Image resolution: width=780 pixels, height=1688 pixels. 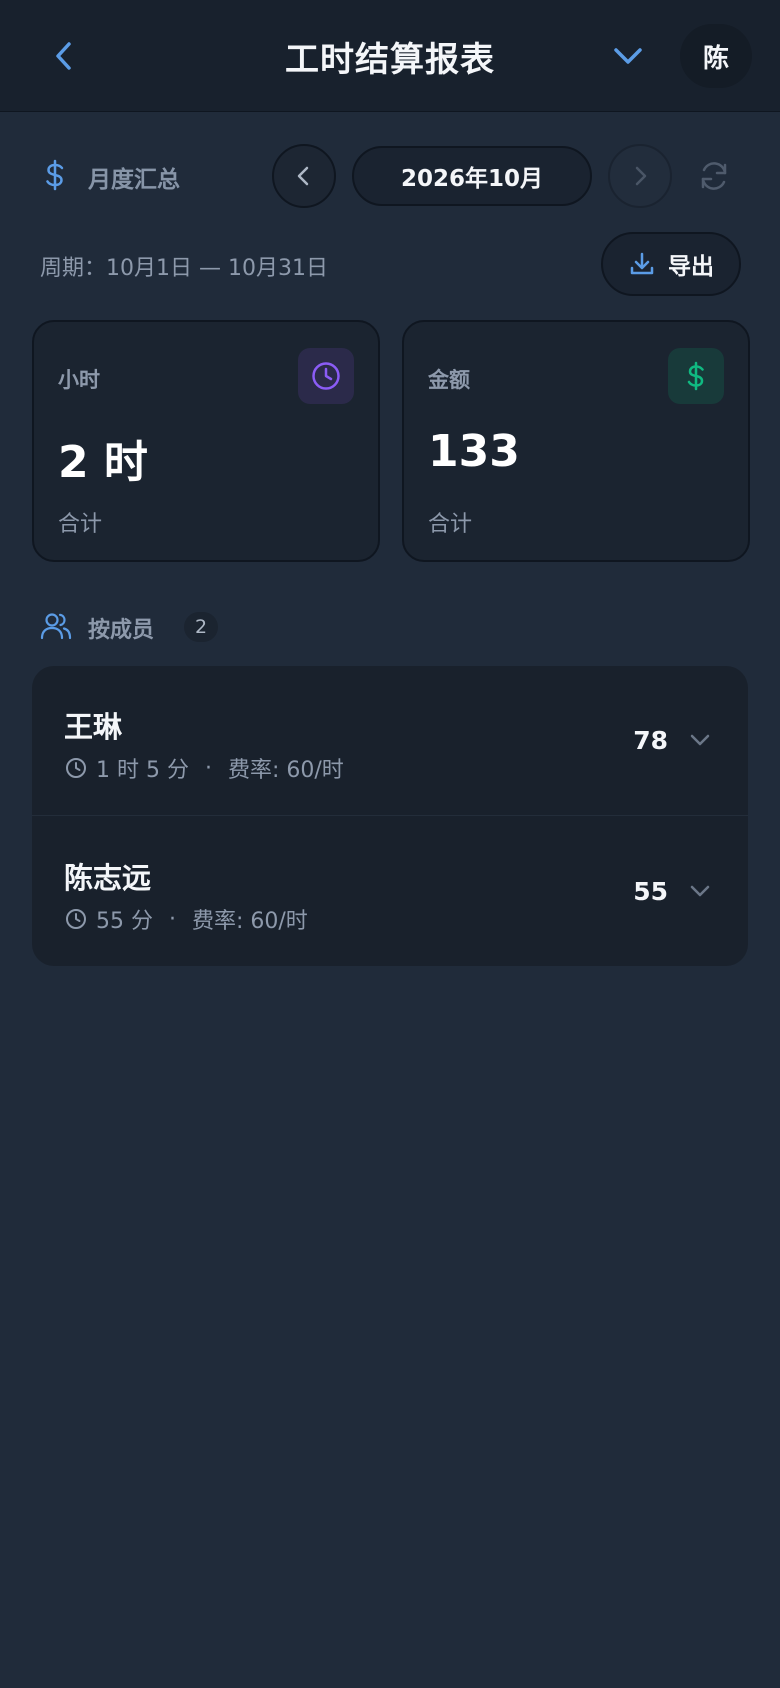 What do you see at coordinates (650, 740) in the screenshot?
I see `member-amount: 78` at bounding box center [650, 740].